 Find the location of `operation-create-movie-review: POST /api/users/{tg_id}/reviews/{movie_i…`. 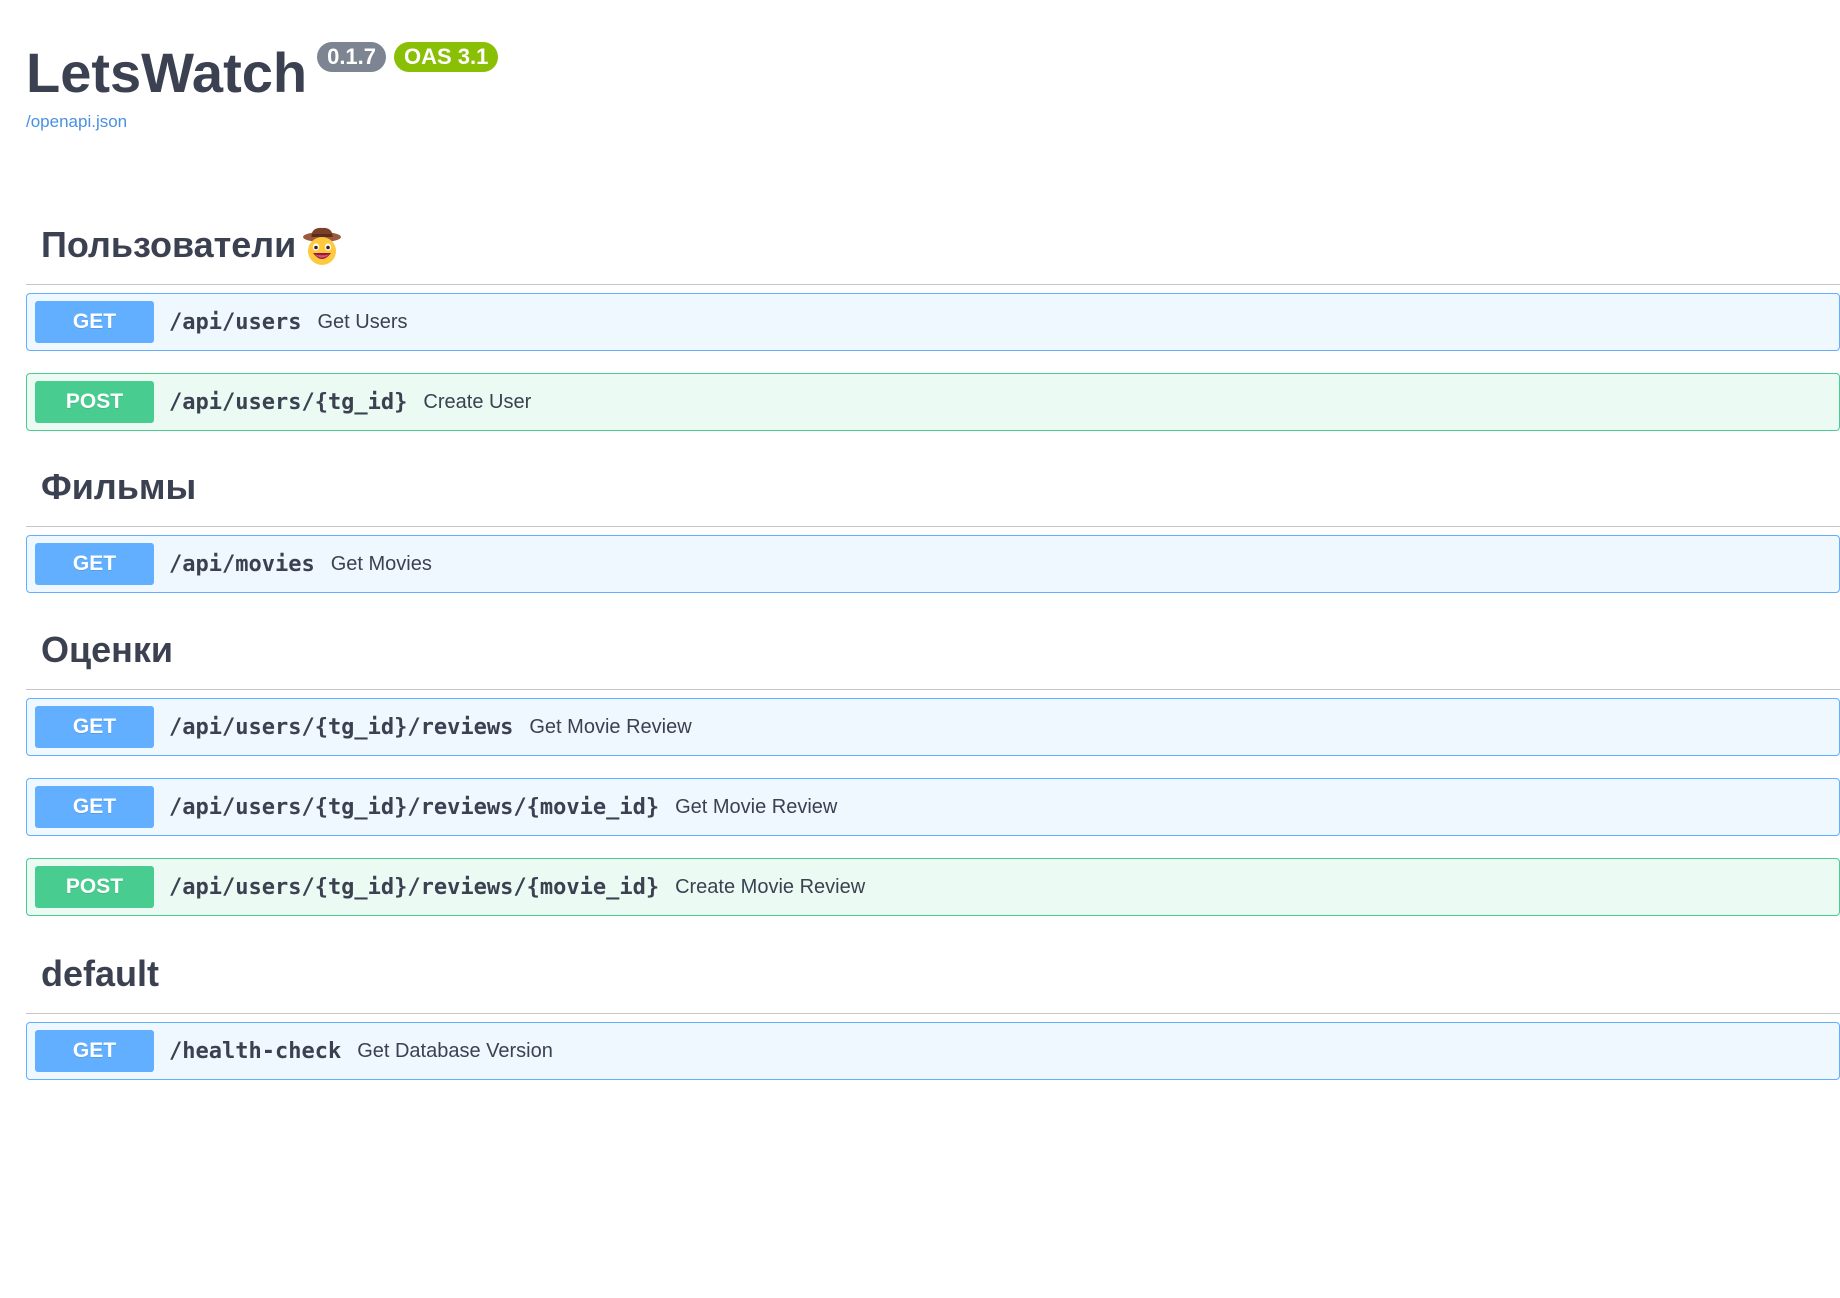

operation-create-movie-review: POST /api/users/{tg_id}/reviews/{movie_i… is located at coordinates (933, 887).